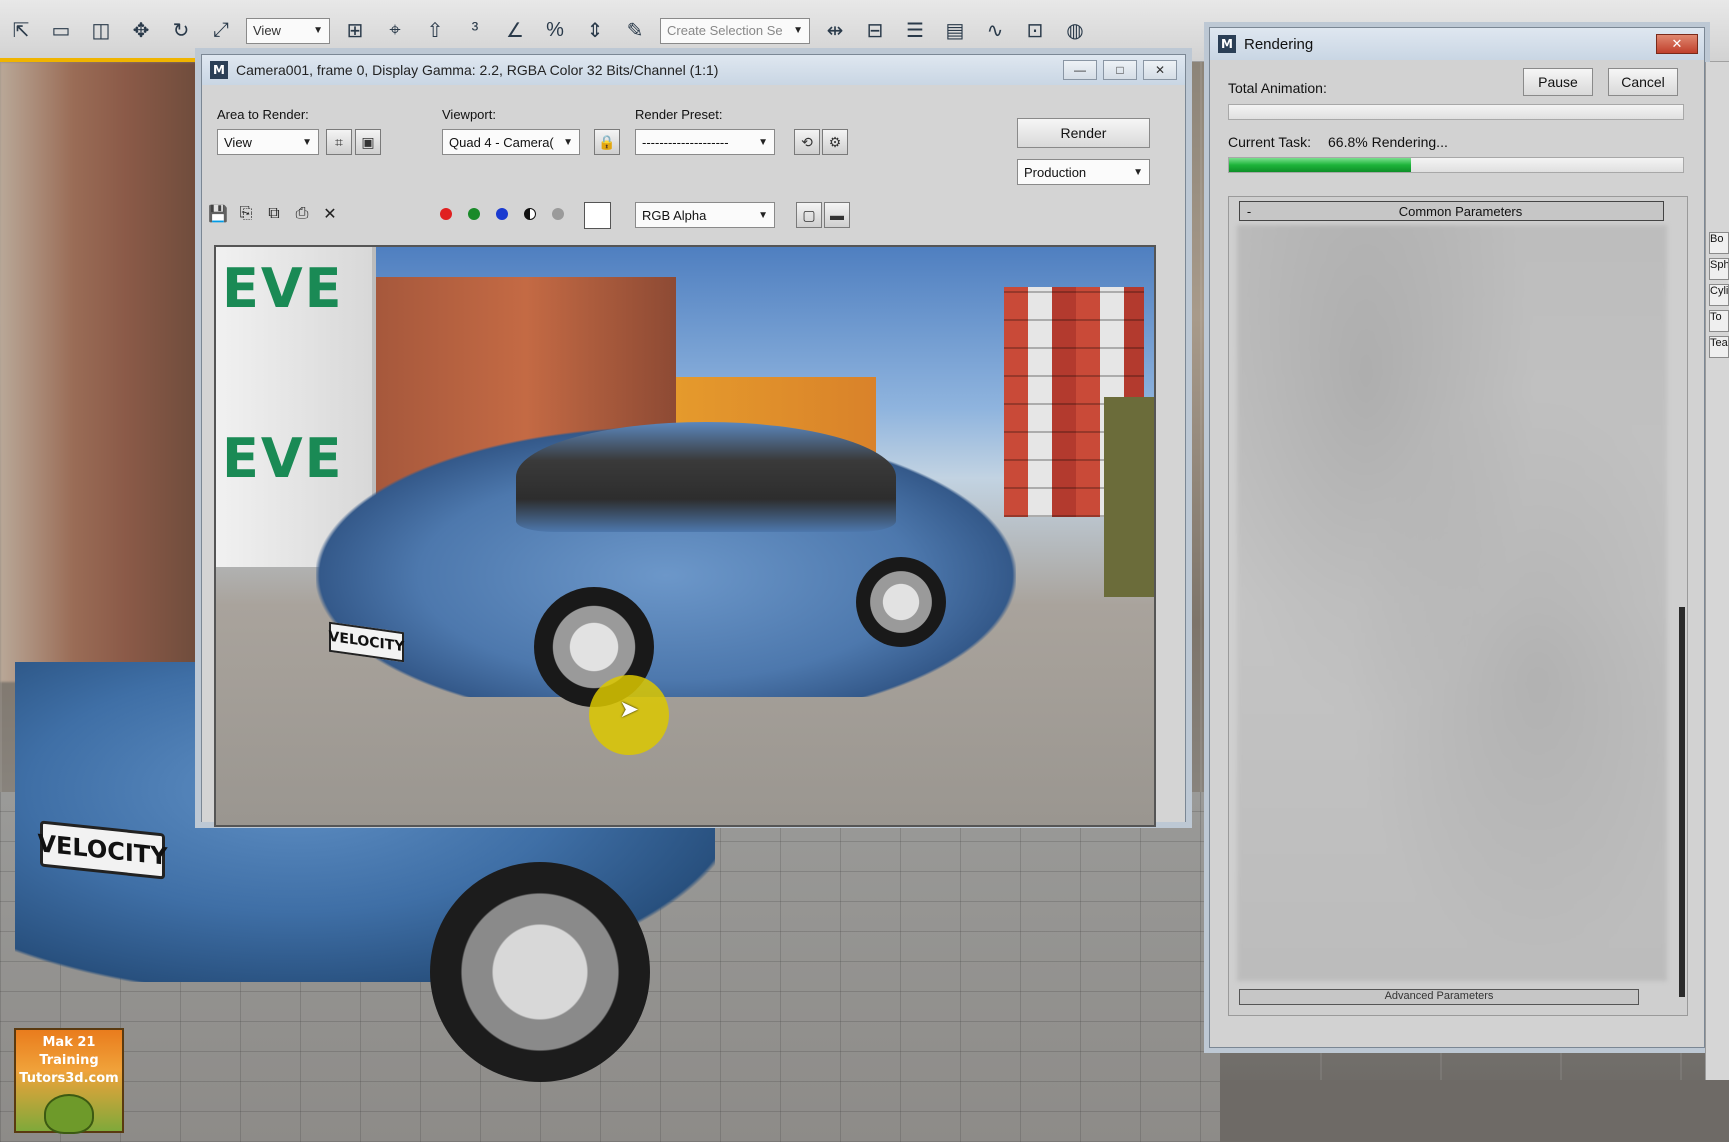 This screenshot has height=1142, width=1729. What do you see at coordinates (1719, 243) in the screenshot?
I see `command-panel-item: Bo` at bounding box center [1719, 243].